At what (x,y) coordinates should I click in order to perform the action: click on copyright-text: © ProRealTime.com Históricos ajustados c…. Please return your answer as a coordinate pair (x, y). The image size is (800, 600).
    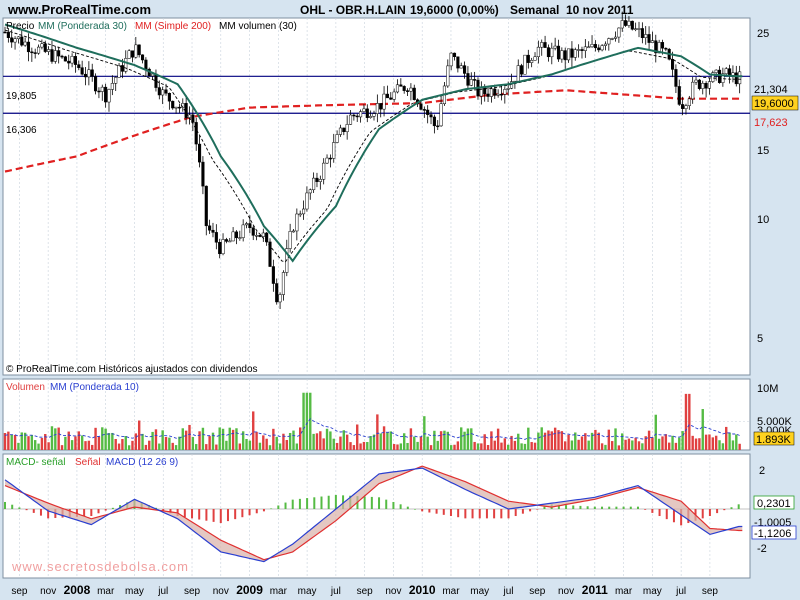
    Looking at the image, I should click on (132, 369).